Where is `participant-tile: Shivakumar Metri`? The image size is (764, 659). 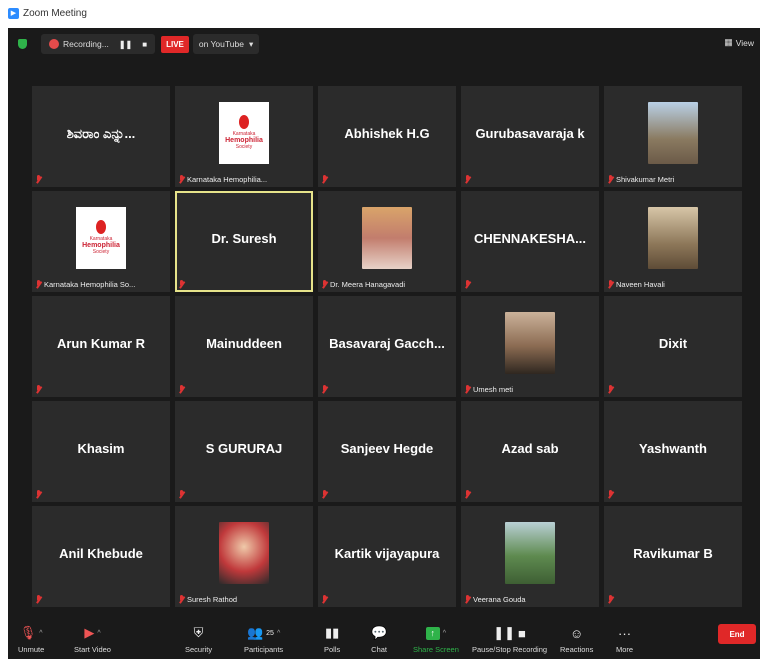 participant-tile: Shivakumar Metri is located at coordinates (673, 136).